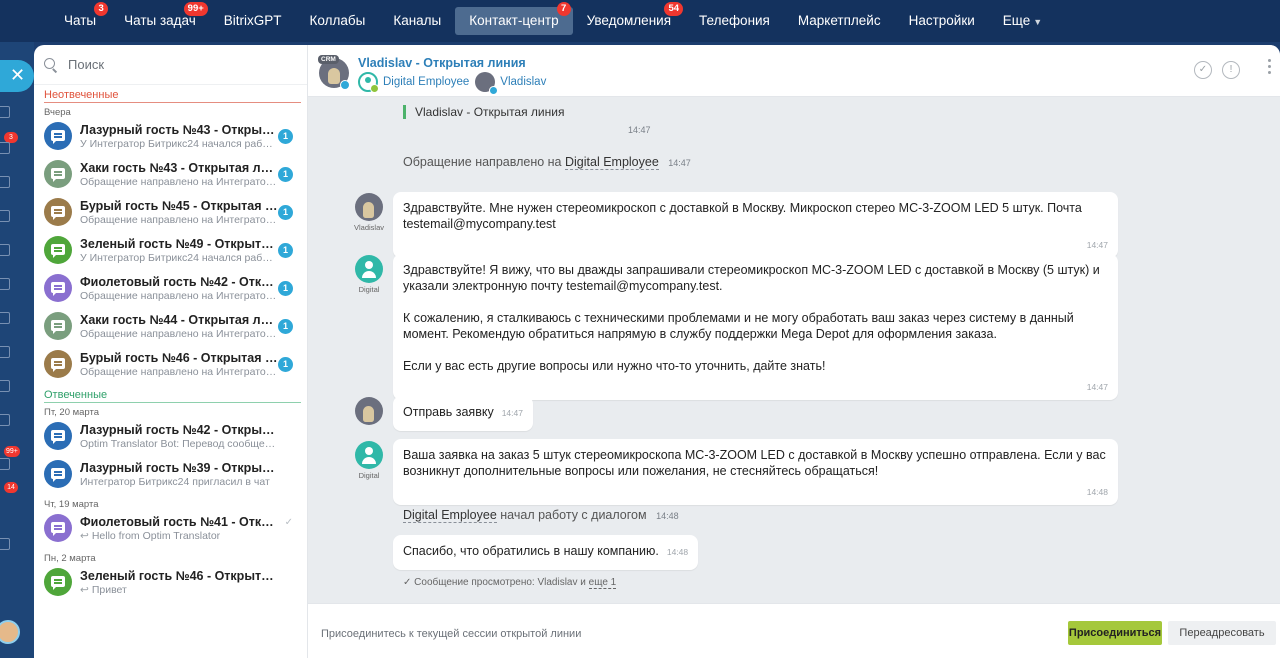 Image resolution: width=1280 pixels, height=658 pixels. What do you see at coordinates (734, 21) in the screenshot?
I see `nav-telephony: Телефония` at bounding box center [734, 21].